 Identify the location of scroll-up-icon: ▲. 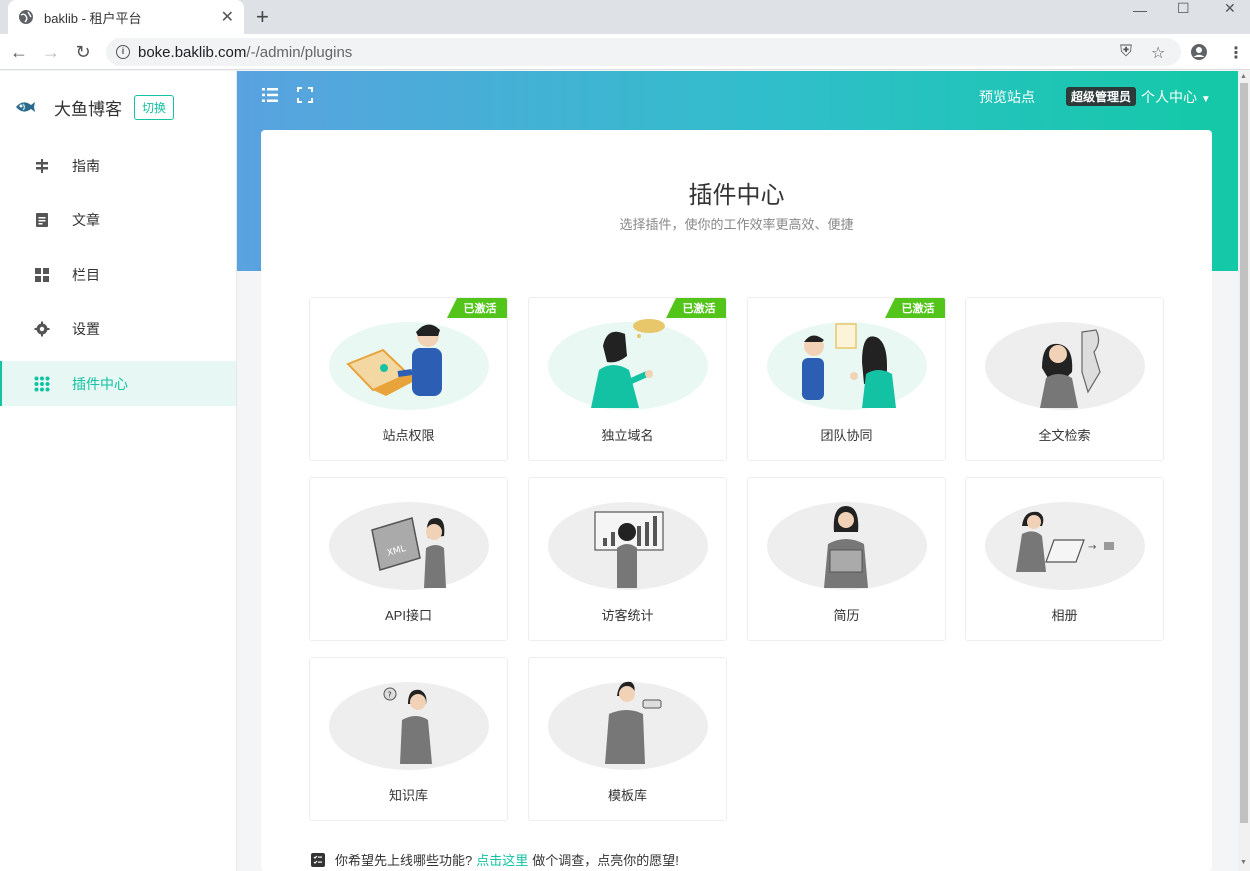
(1243, 76).